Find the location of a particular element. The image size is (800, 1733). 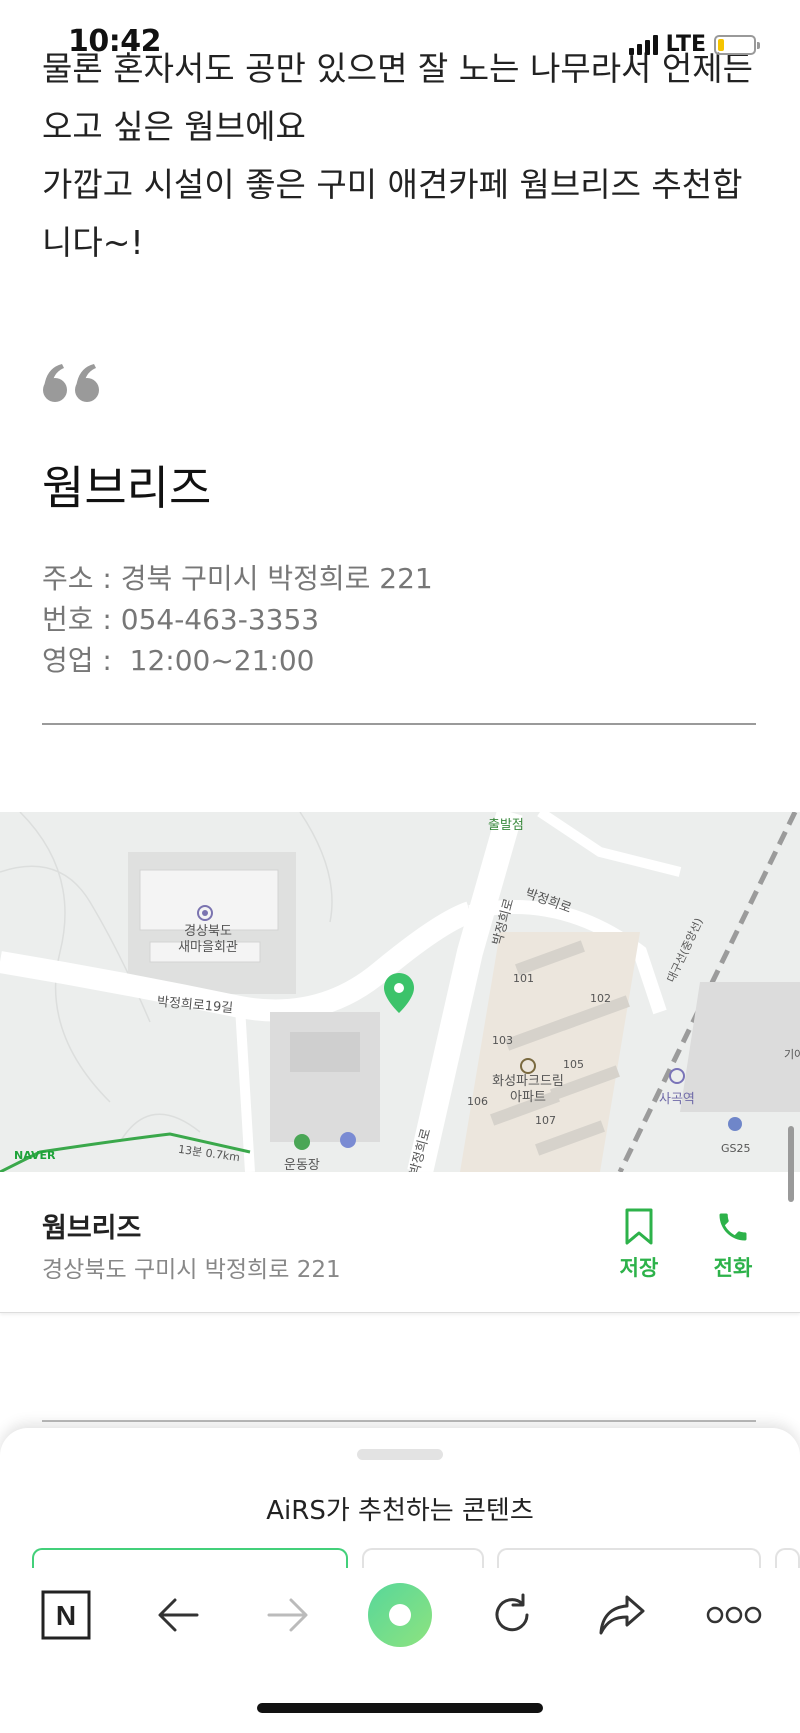

article-line: 니다~! is located at coordinates (93, 242).